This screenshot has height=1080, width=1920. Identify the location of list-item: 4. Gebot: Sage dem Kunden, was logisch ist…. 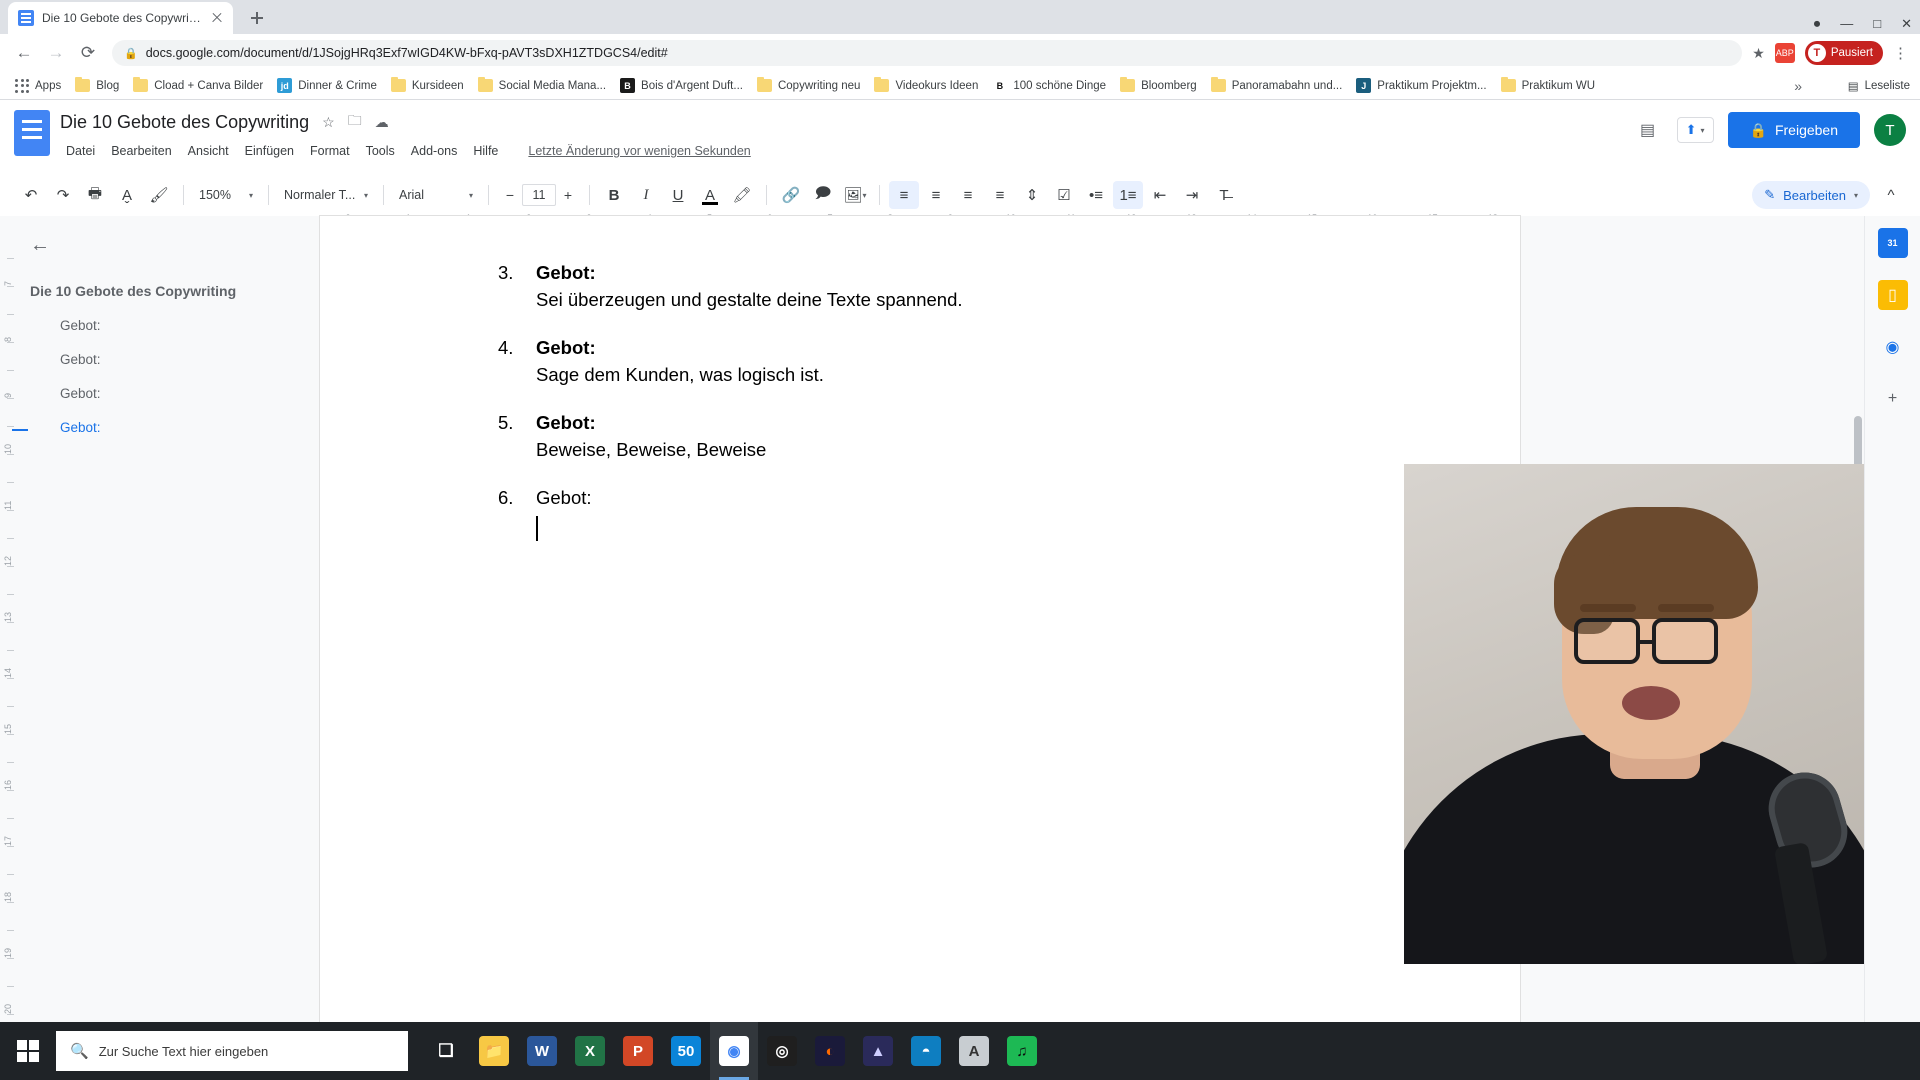
(1009, 361).